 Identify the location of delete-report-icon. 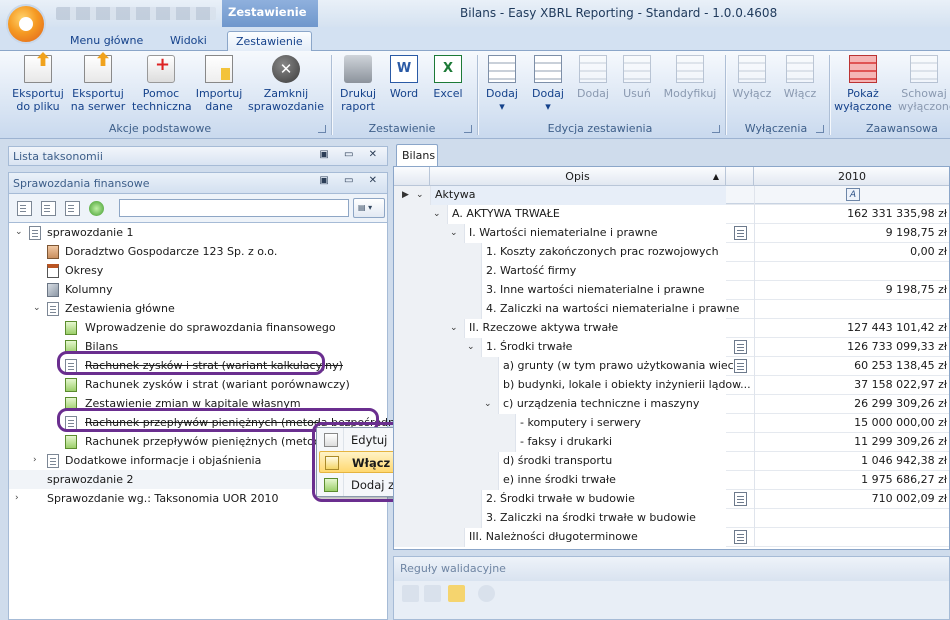
(72, 208).